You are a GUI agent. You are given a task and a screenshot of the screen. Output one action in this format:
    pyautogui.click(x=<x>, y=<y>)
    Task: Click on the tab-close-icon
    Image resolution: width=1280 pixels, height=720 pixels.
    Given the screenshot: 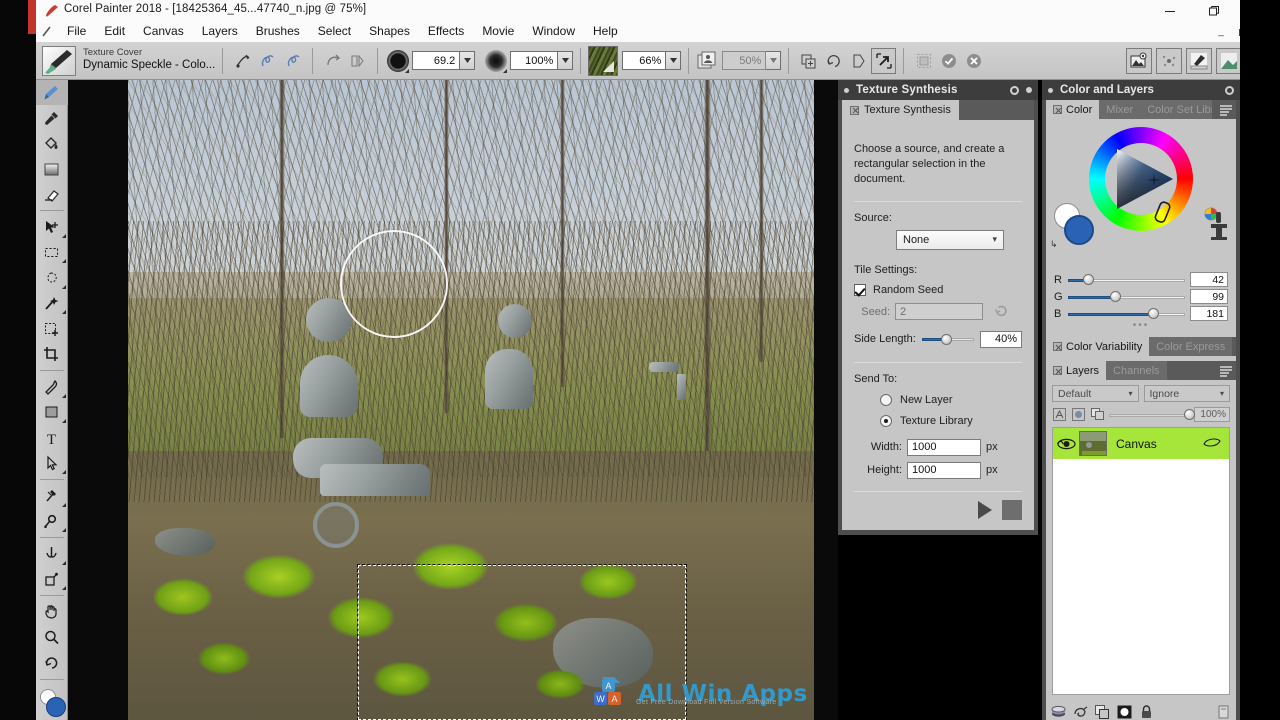 What is the action you would take?
    pyautogui.click(x=1057, y=370)
    